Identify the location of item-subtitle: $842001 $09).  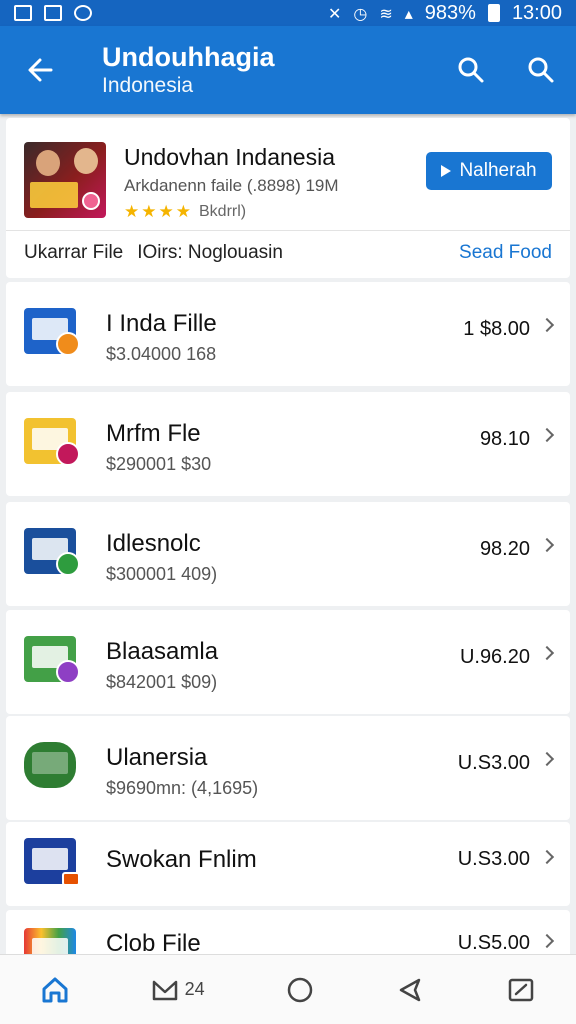
(162, 682).